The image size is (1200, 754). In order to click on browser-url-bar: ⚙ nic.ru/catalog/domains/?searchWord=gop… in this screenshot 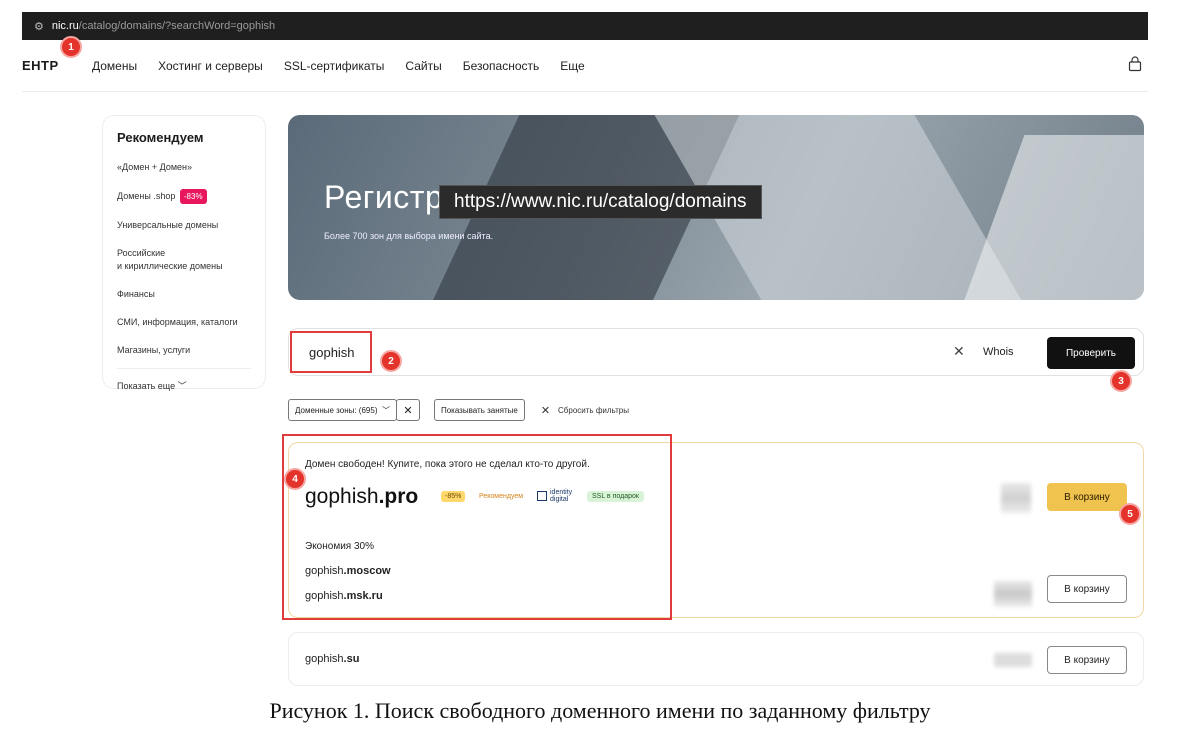, I will do `click(585, 26)`.